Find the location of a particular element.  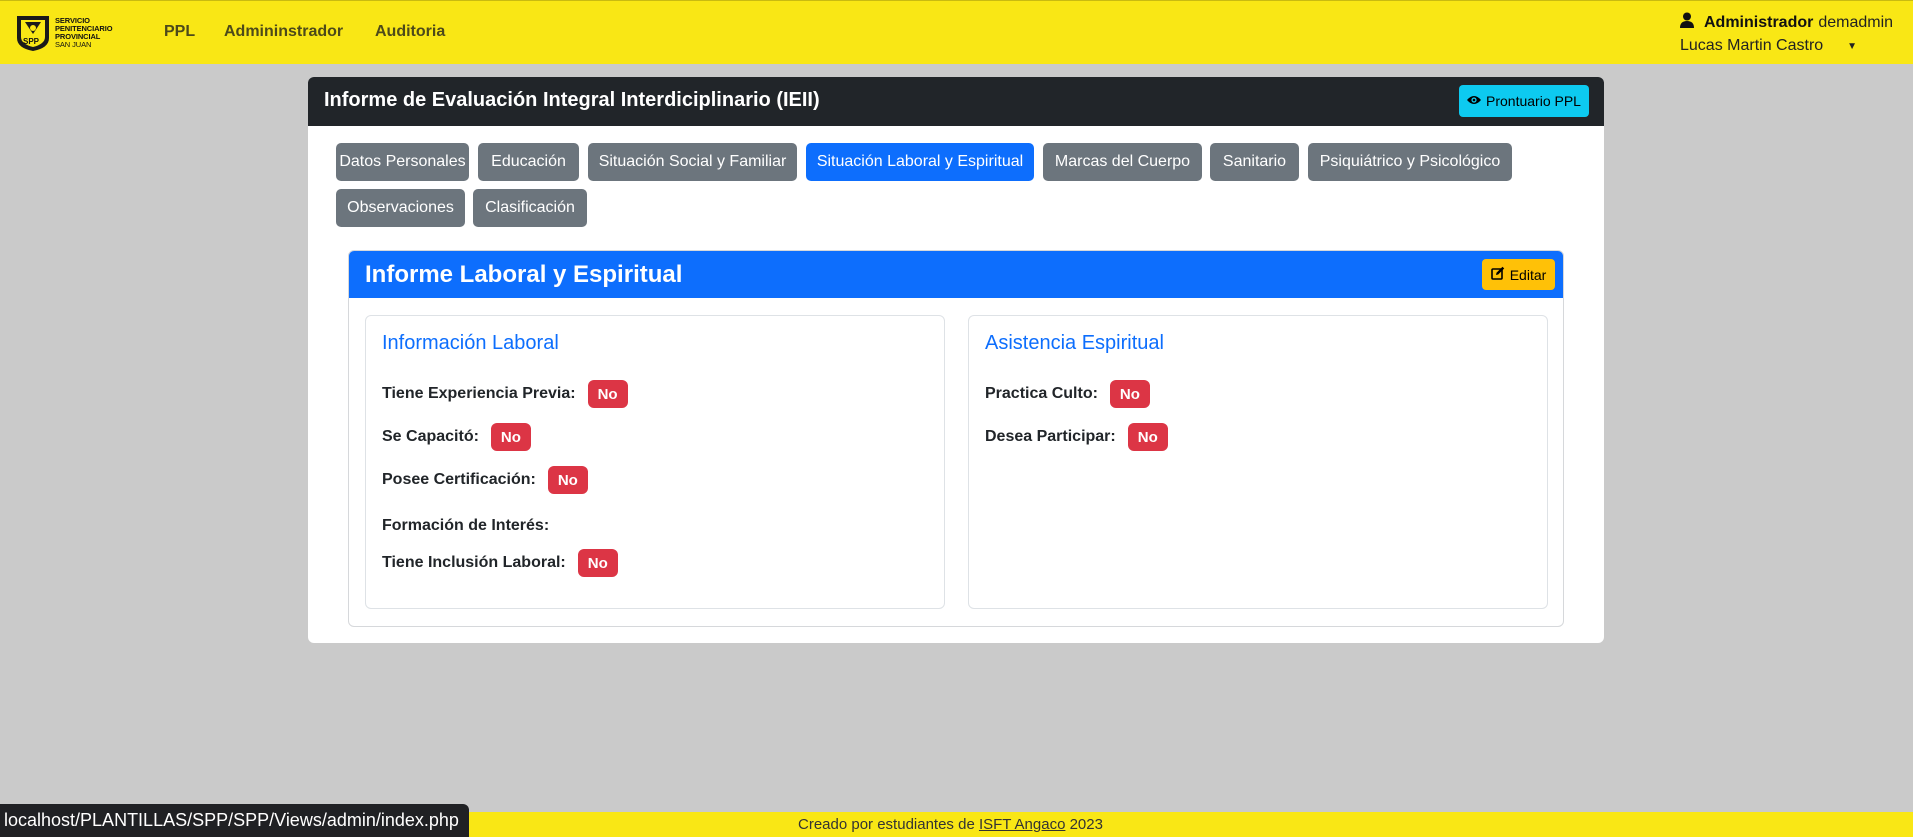

tab-educacion: Educación is located at coordinates (528, 162).